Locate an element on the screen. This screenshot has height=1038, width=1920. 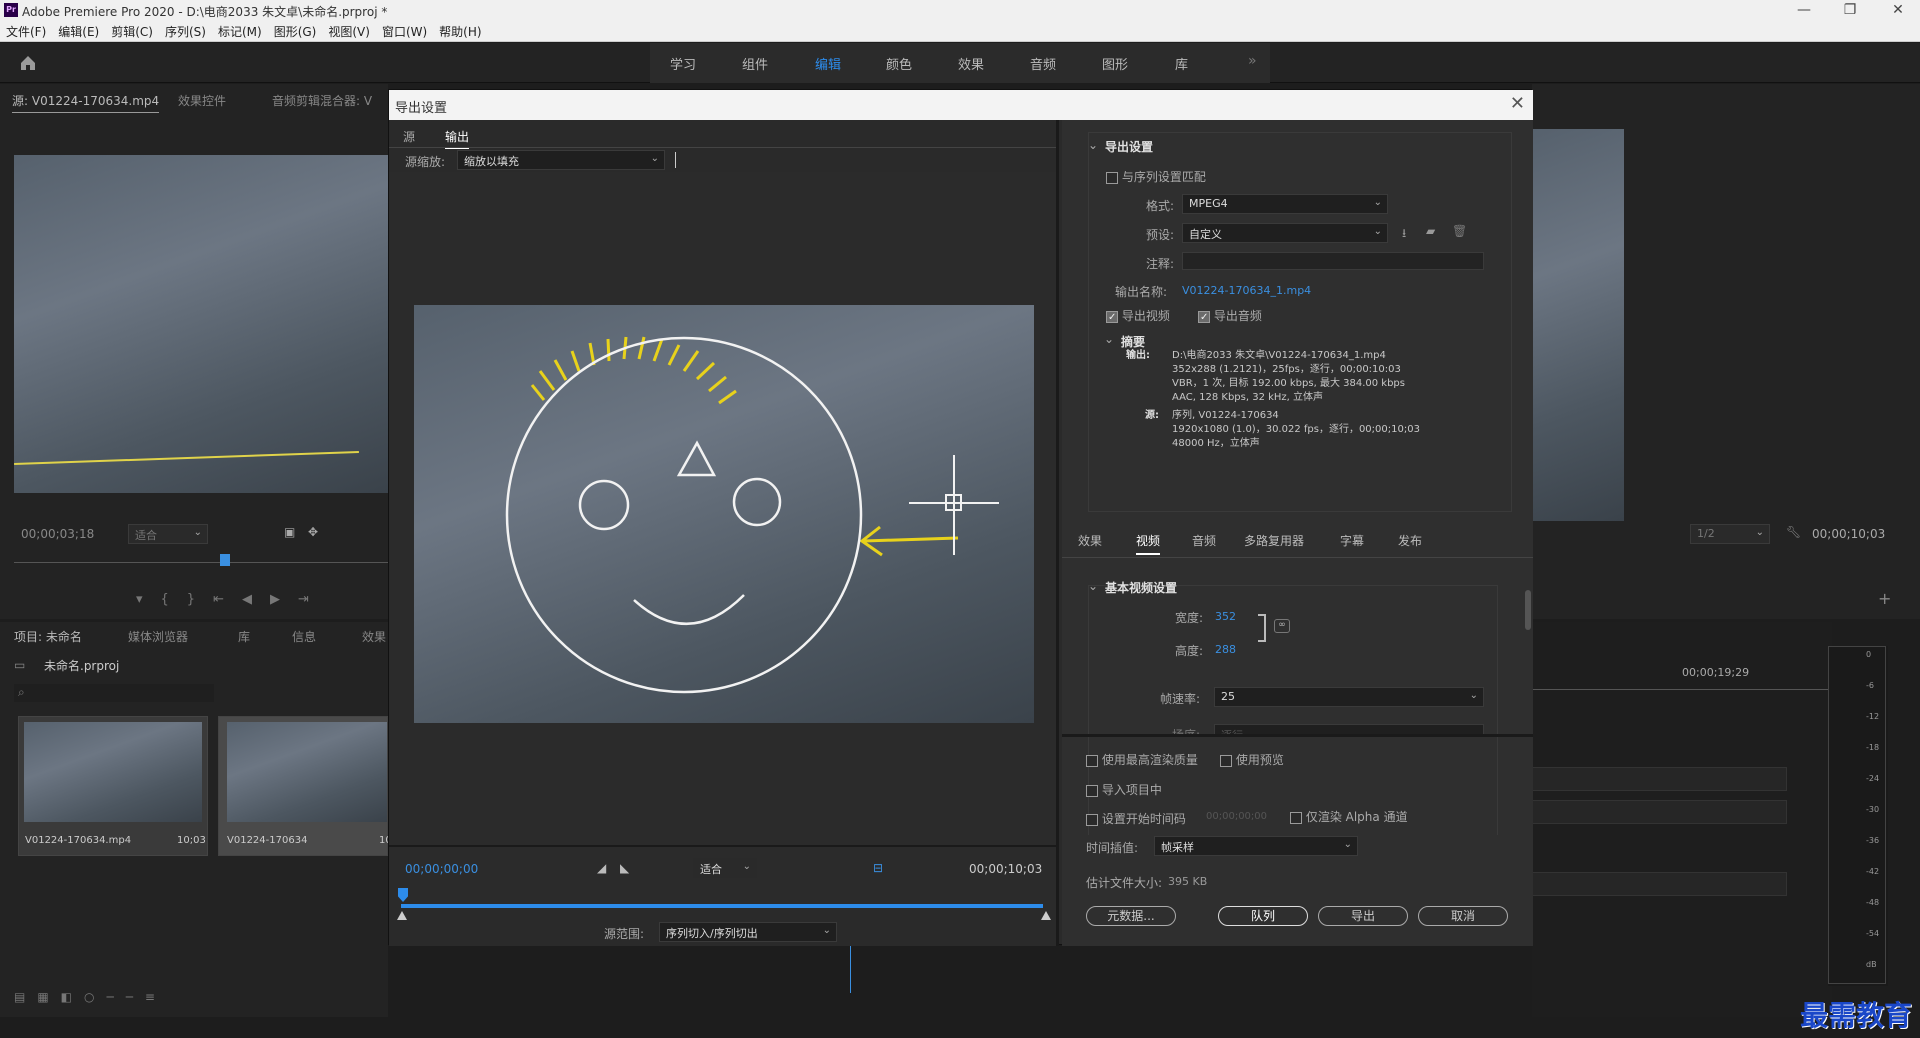
project-search-input: ⌕ is located at coordinates (114, 693).